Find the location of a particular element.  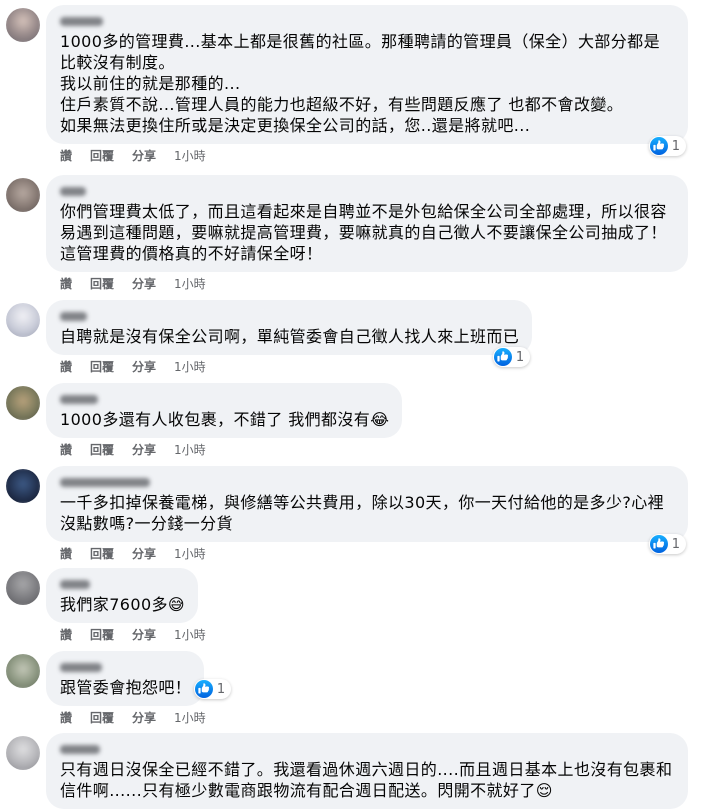

comment: 1000多還有人收包裹，不錯了 我們都沒有😂 讚 回覆 分享 1小時 is located at coordinates (354, 421).